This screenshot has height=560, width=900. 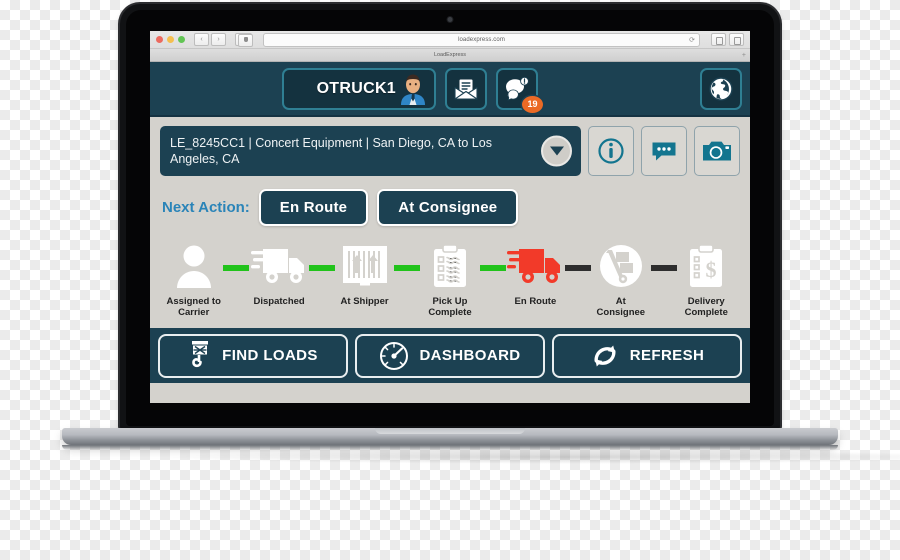 I want to click on app-header: OTRUCK1 19, so click(x=450, y=89).